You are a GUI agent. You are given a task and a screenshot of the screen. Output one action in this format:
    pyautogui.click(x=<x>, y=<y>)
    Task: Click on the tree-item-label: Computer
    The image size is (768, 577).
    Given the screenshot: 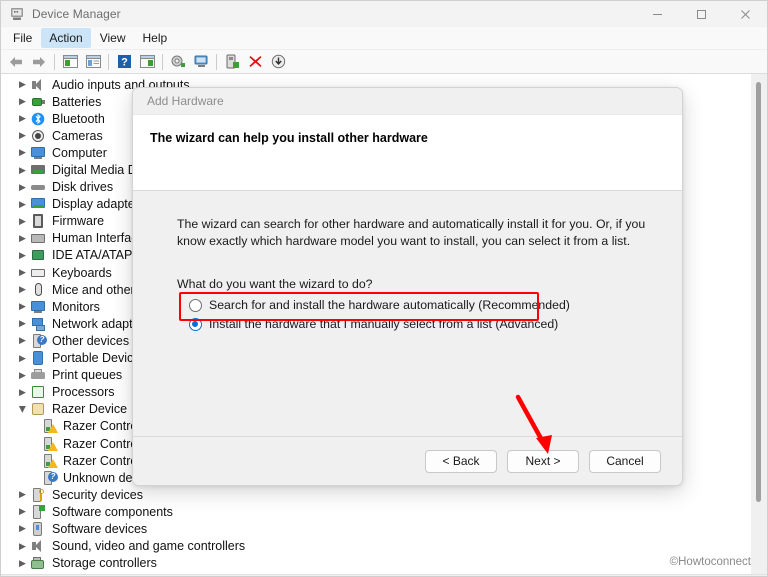 What is the action you would take?
    pyautogui.click(x=79, y=152)
    